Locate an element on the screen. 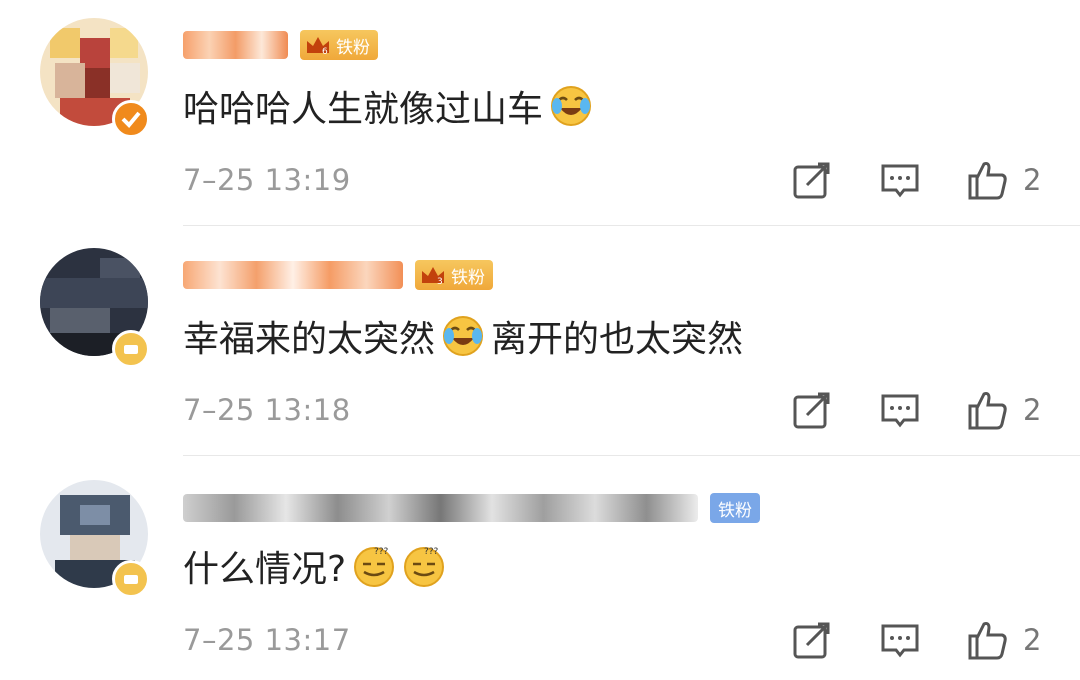 Image resolution: width=1080 pixels, height=680 pixels. username-row: 铁粉 is located at coordinates (471, 508).